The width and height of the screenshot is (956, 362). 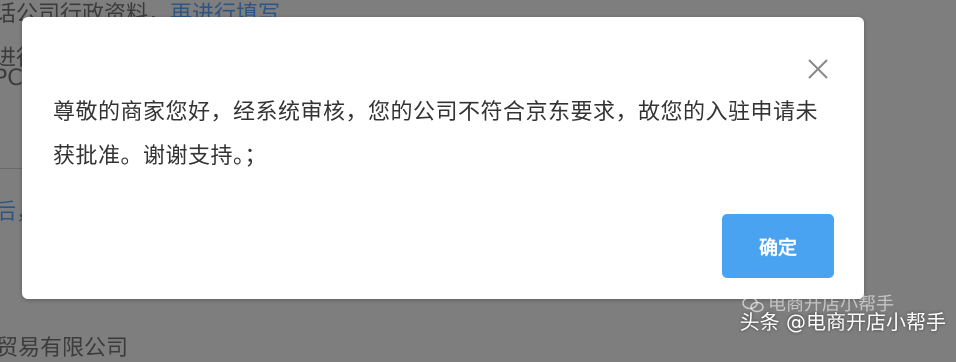 What do you see at coordinates (12, 168) in the screenshot?
I see `background-divider` at bounding box center [12, 168].